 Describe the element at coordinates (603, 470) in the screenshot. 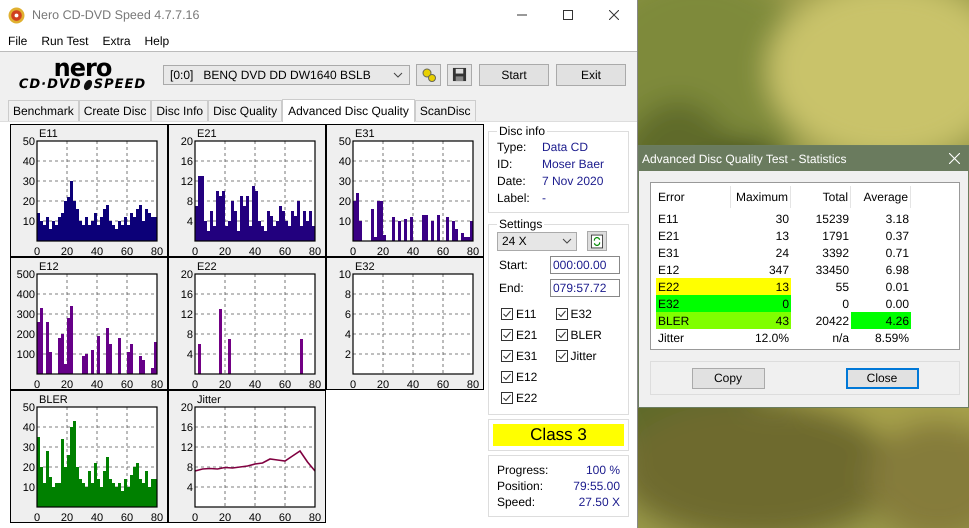

I see `field-value: 100 %` at that location.